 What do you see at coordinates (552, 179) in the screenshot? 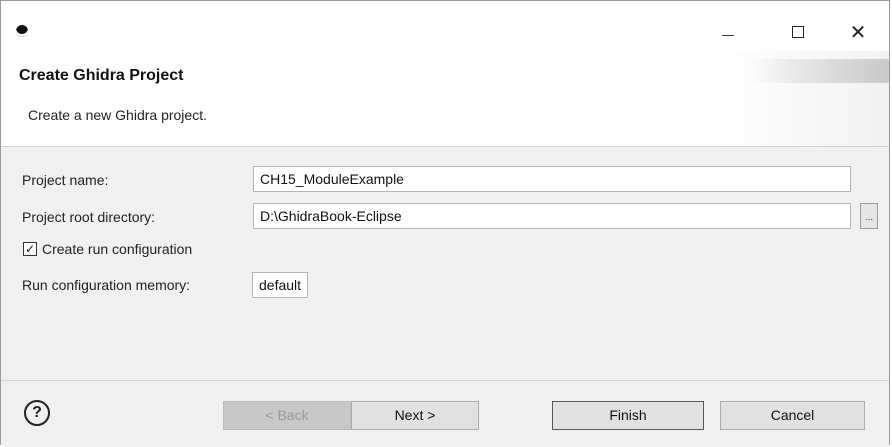
I see `project-name-input` at bounding box center [552, 179].